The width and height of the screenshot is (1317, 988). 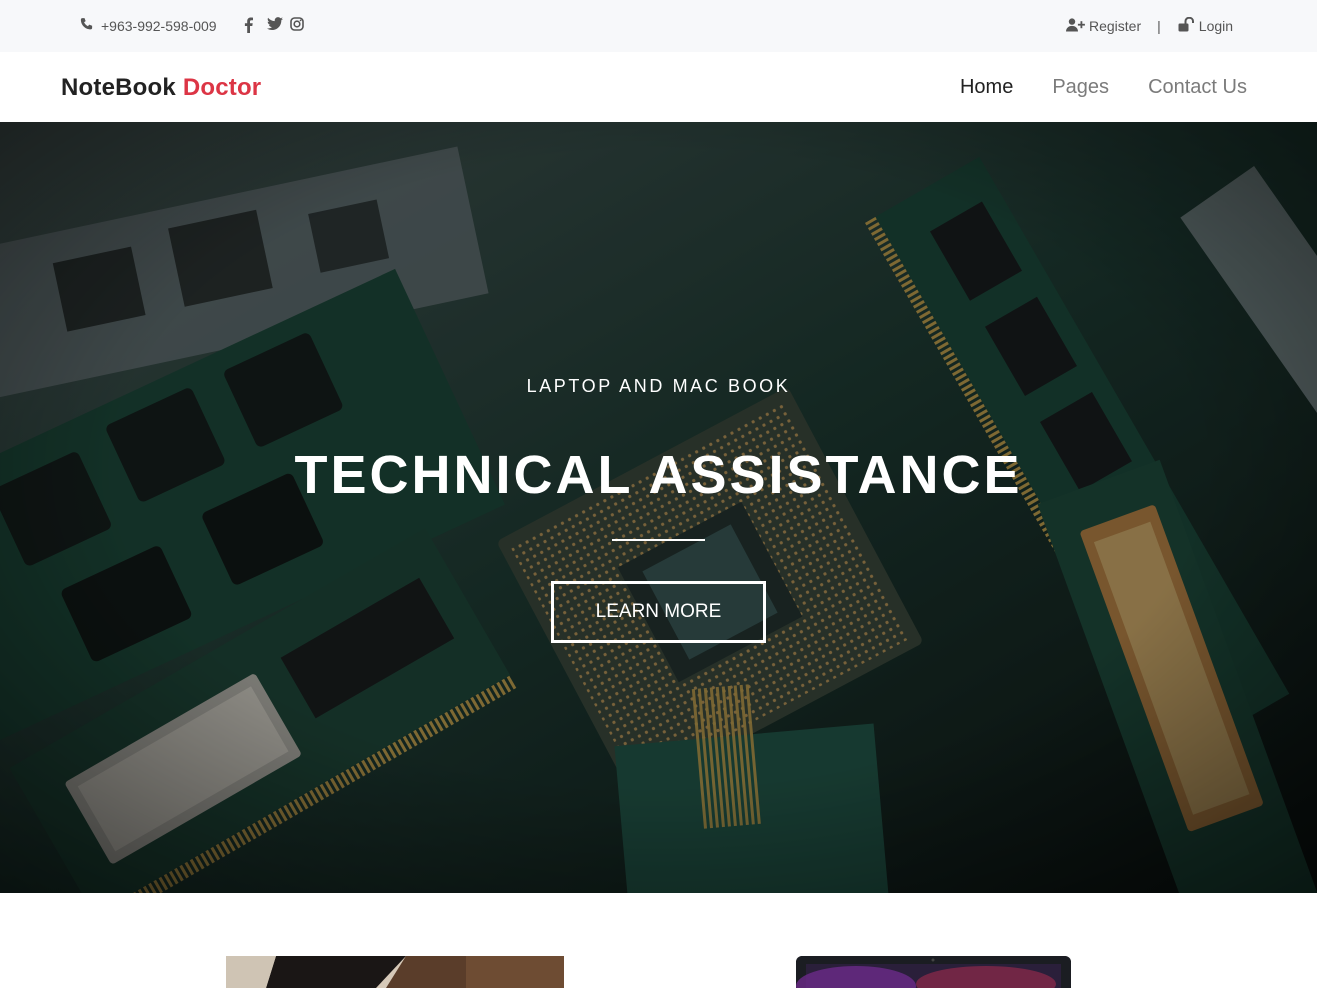 I want to click on service-image-left, so click(x=395, y=972).